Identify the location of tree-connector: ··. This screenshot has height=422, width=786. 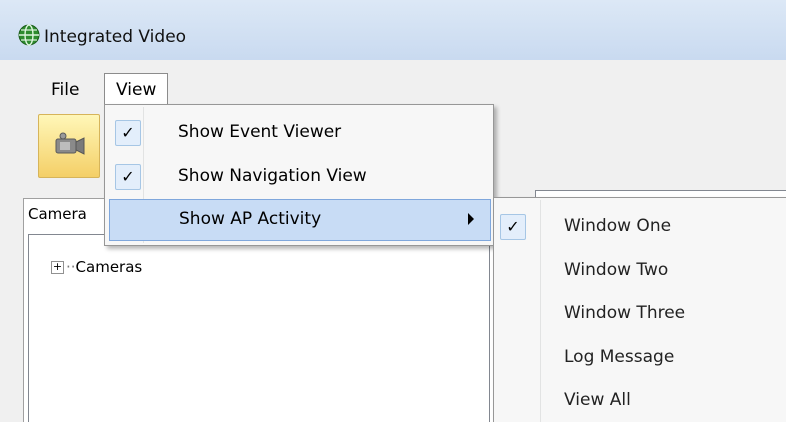
(71, 267).